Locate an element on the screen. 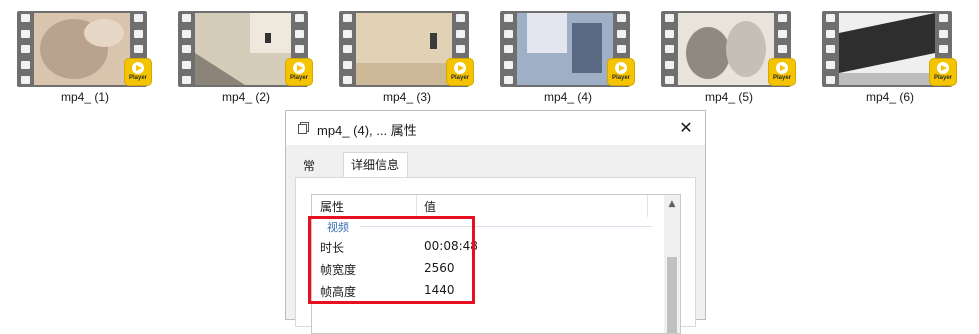  file-item: Player mp4_ (3) is located at coordinates (400, 58).